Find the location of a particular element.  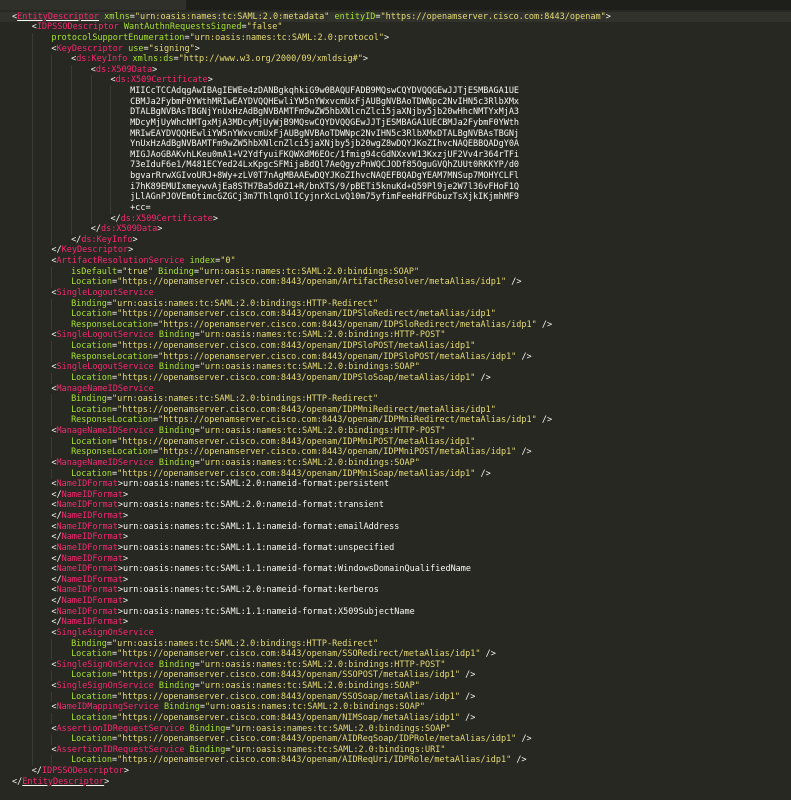

code-line: </KeyDescriptor> is located at coordinates (395, 251).